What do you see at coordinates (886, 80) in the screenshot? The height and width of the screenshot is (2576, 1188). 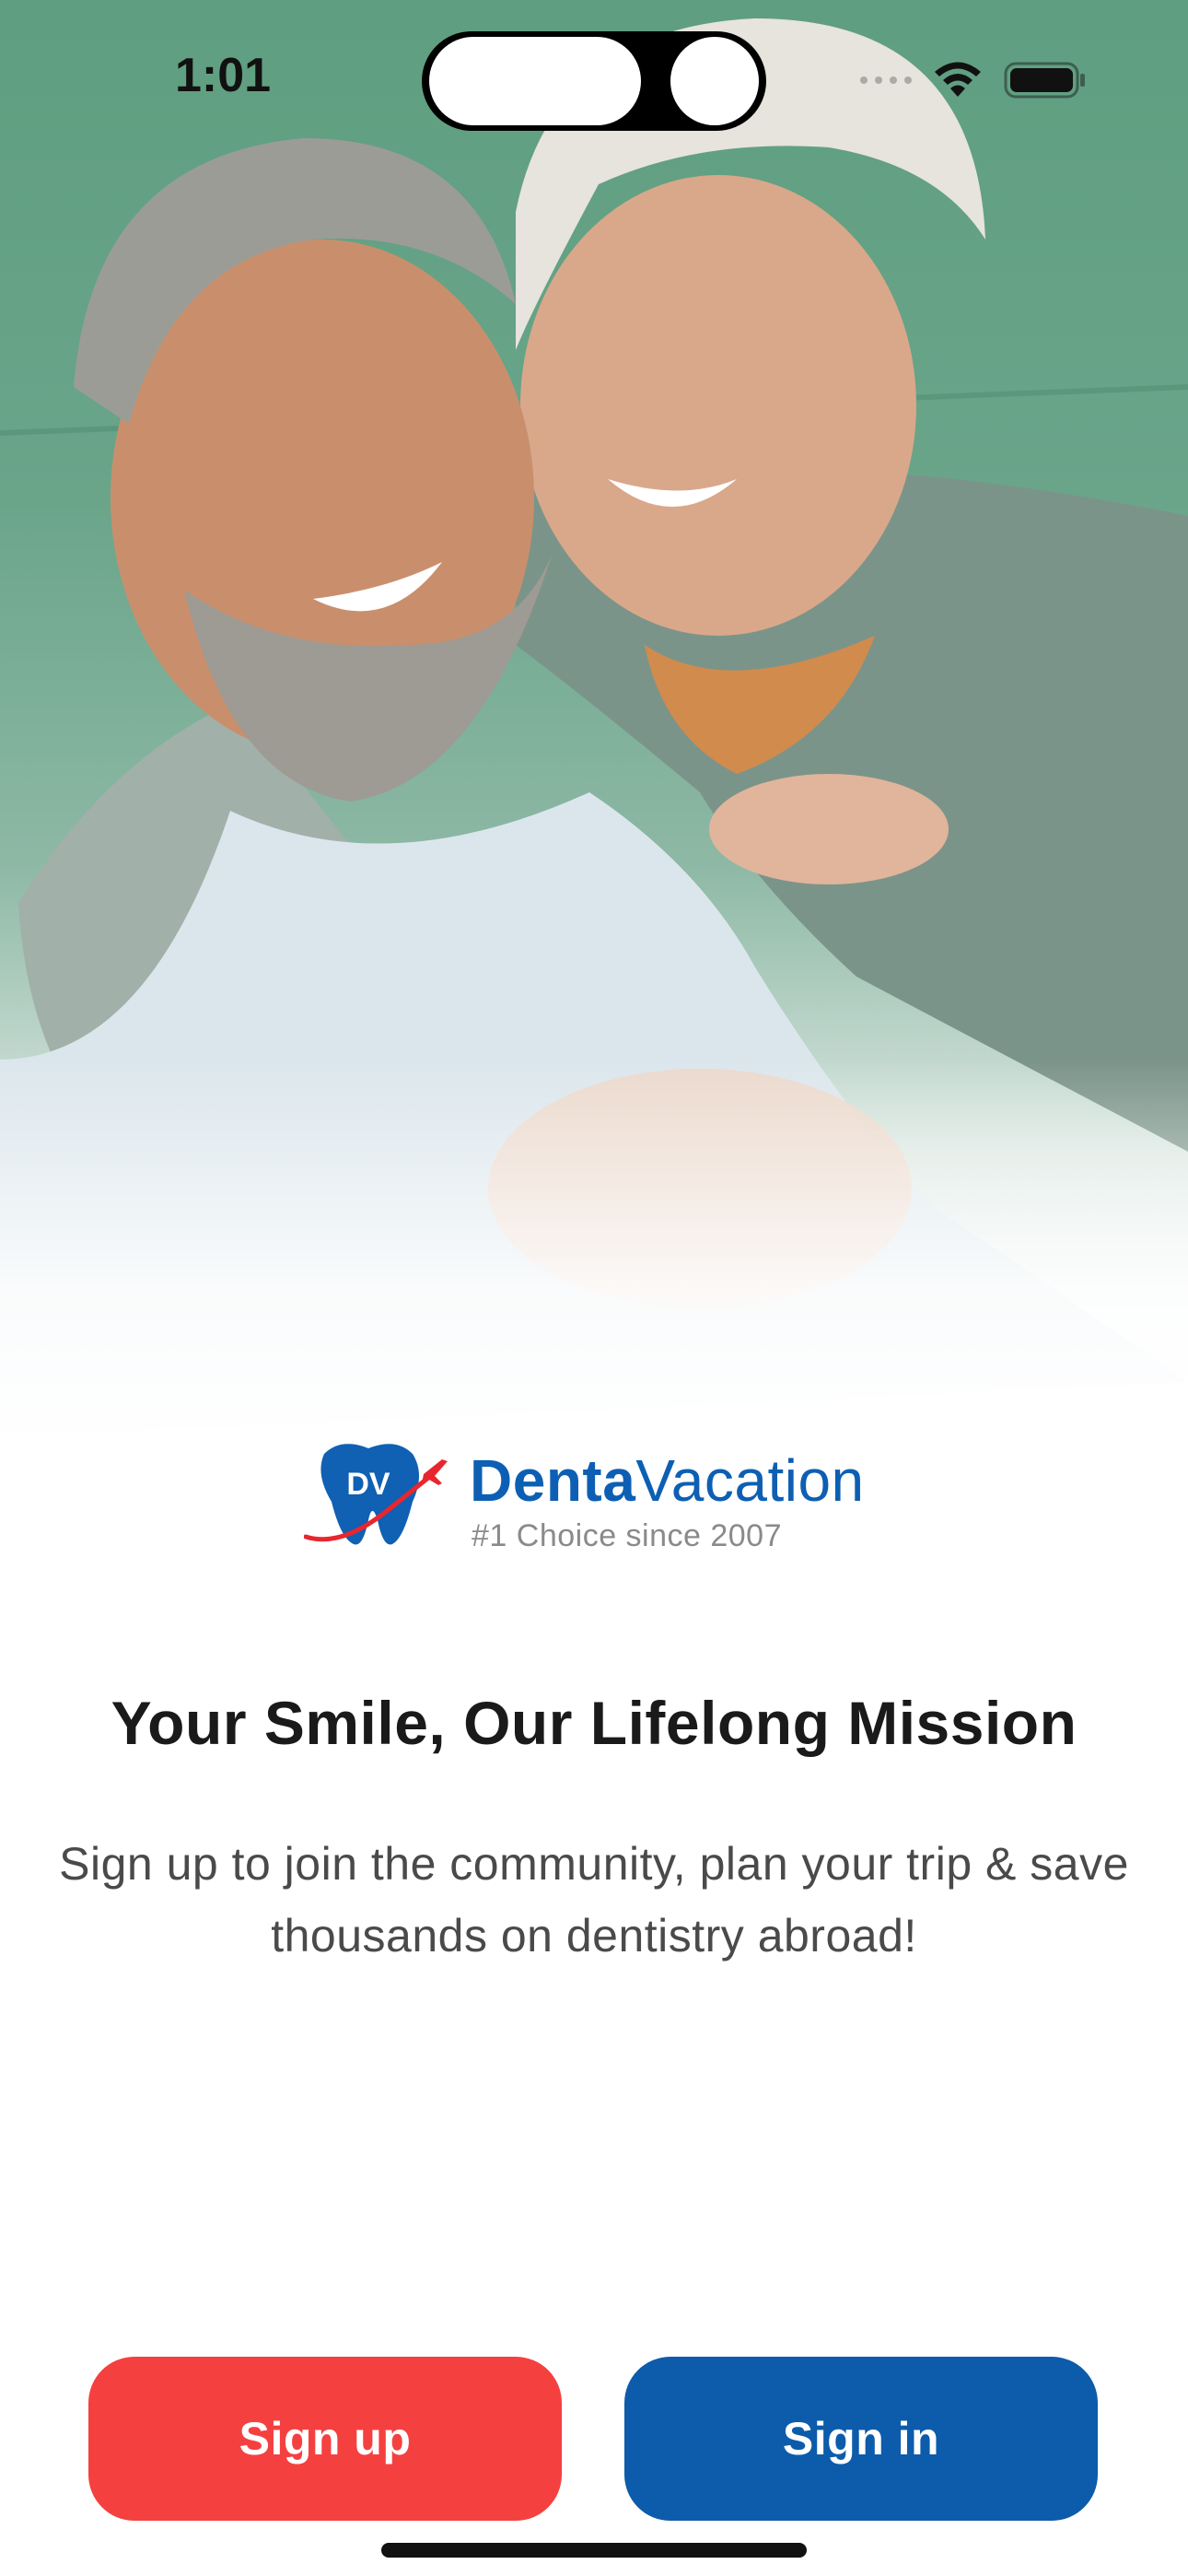 I see `signal-dots-icon` at bounding box center [886, 80].